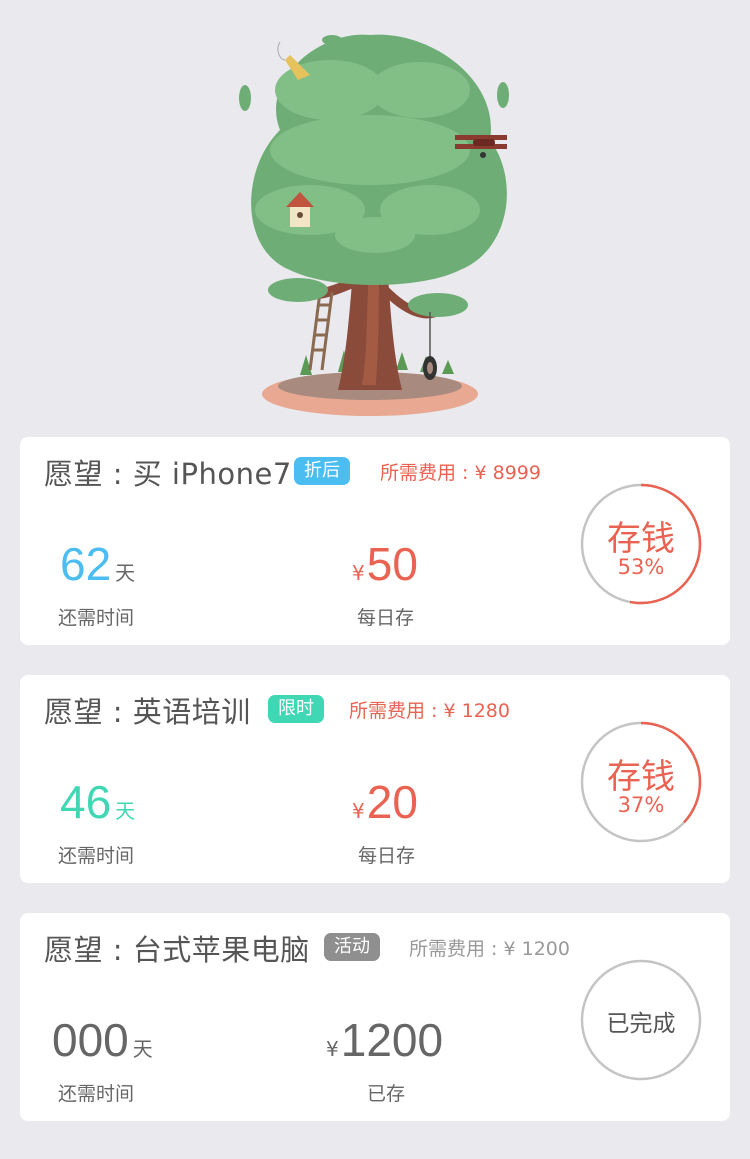 Image resolution: width=750 pixels, height=1159 pixels. Describe the element at coordinates (386, 1094) in the screenshot. I see `amount-label: 已存` at that location.